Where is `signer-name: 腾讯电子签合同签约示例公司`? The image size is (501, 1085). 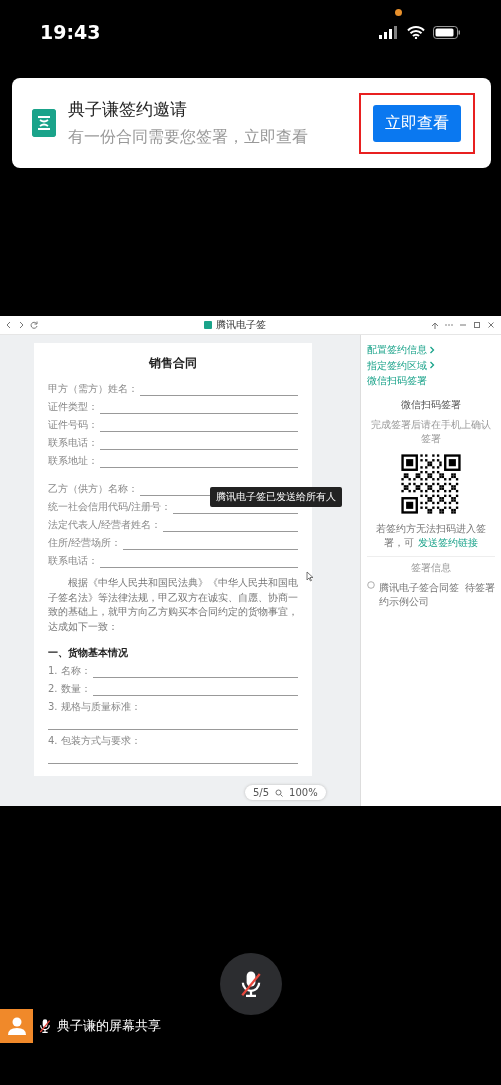 signer-name: 腾讯电子签合同签约示例公司 is located at coordinates (419, 594).